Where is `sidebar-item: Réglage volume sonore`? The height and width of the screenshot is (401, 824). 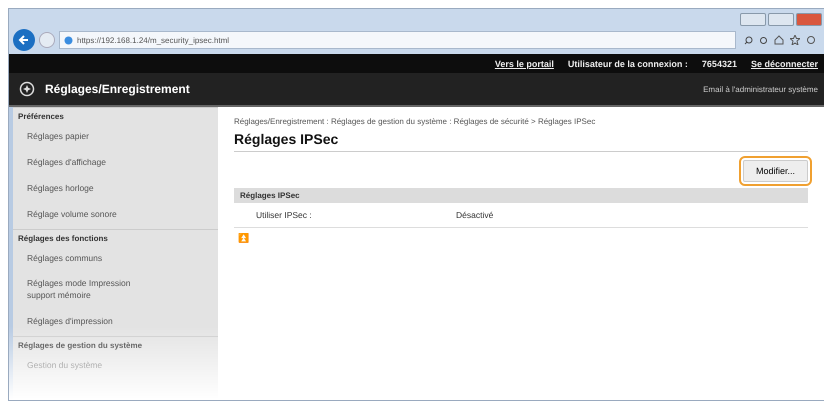 sidebar-item: Réglage volume sonore is located at coordinates (115, 215).